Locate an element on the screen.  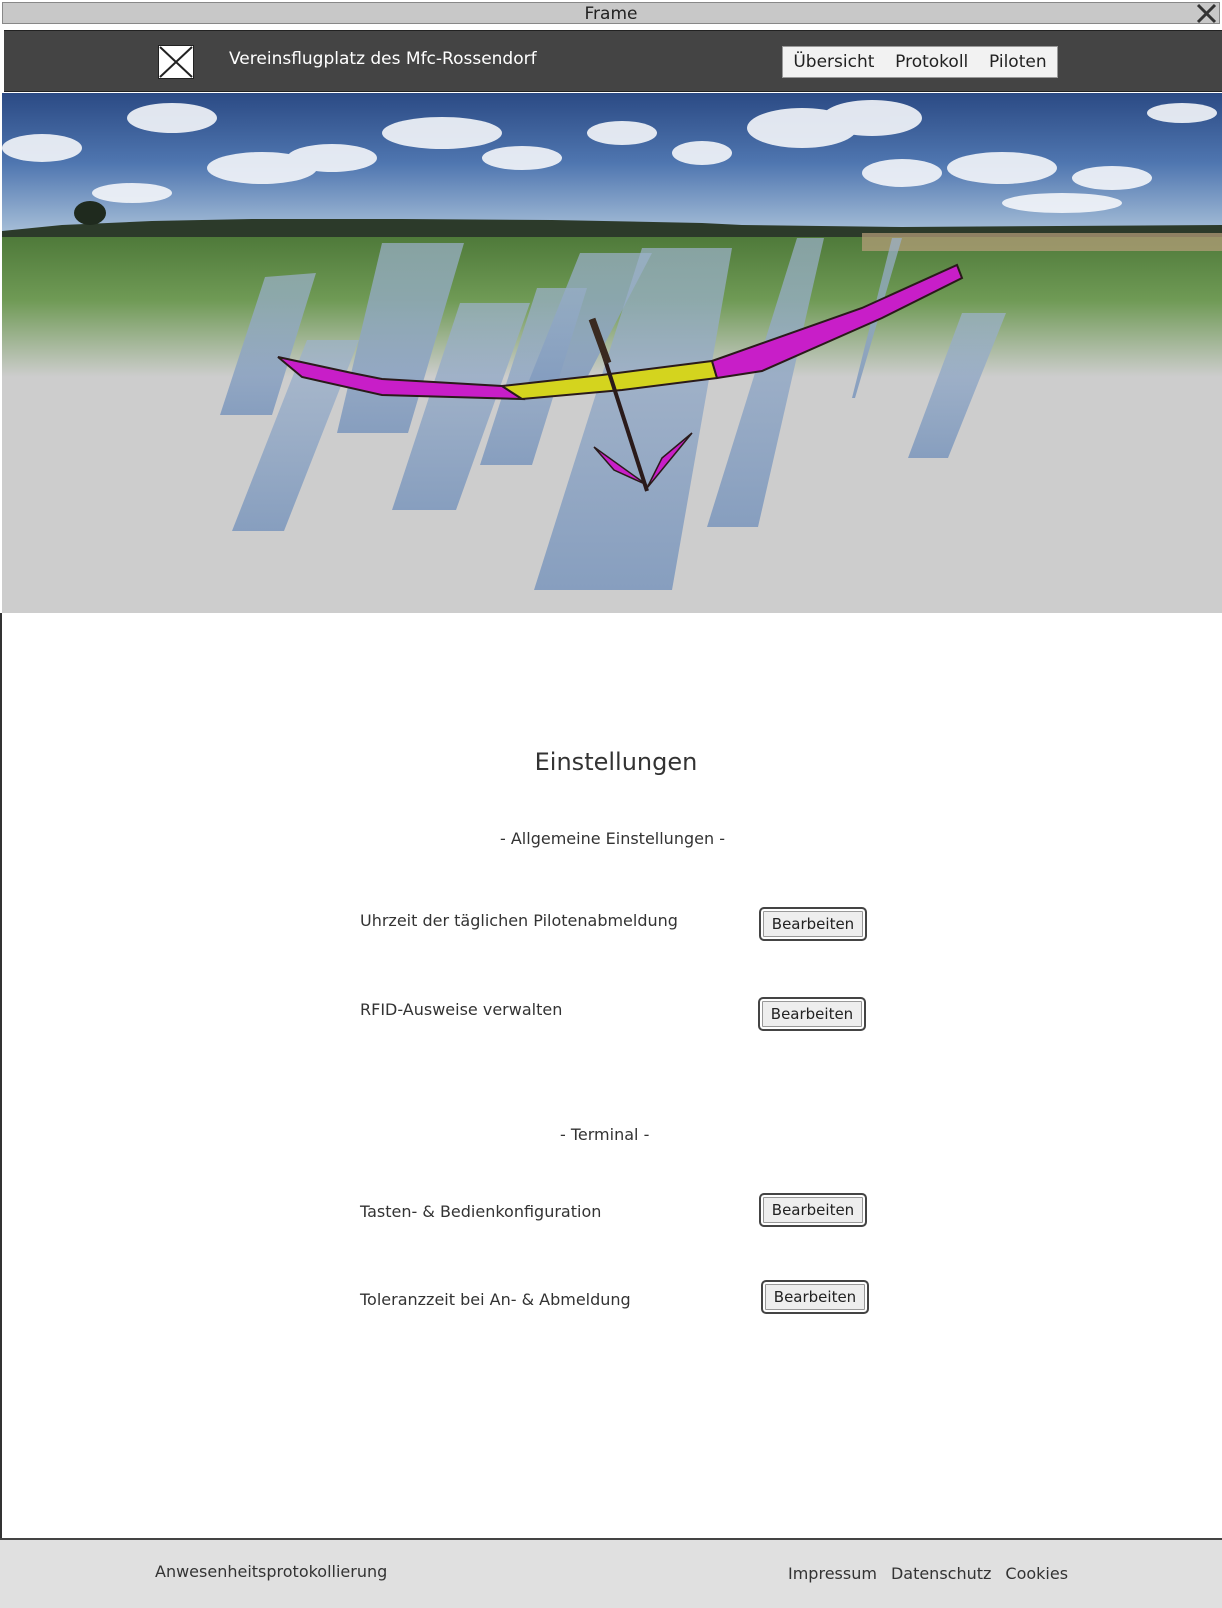
row-label-toleranzzeit: Toleranzzeit bei An- & Abmeldung is located at coordinates (495, 1299).